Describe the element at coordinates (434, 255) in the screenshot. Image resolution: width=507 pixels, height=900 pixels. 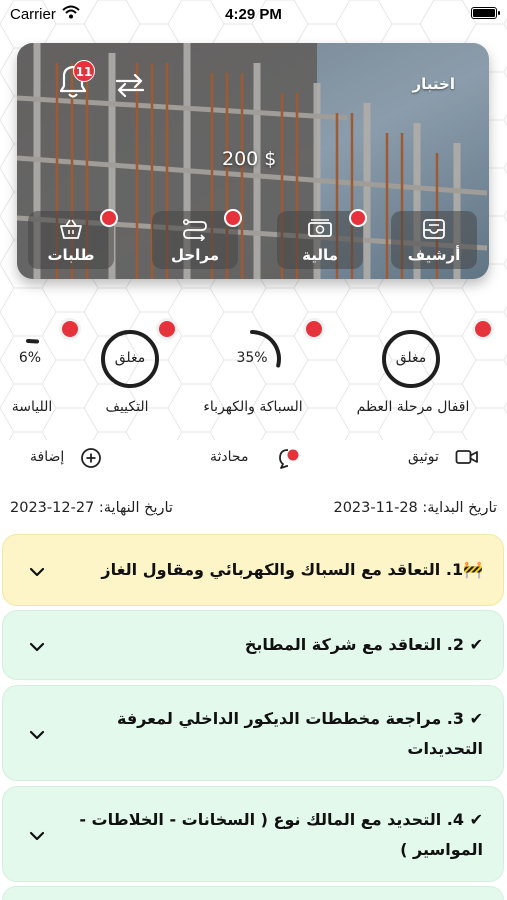
I see `tile-archive-label: أرشيف` at that location.